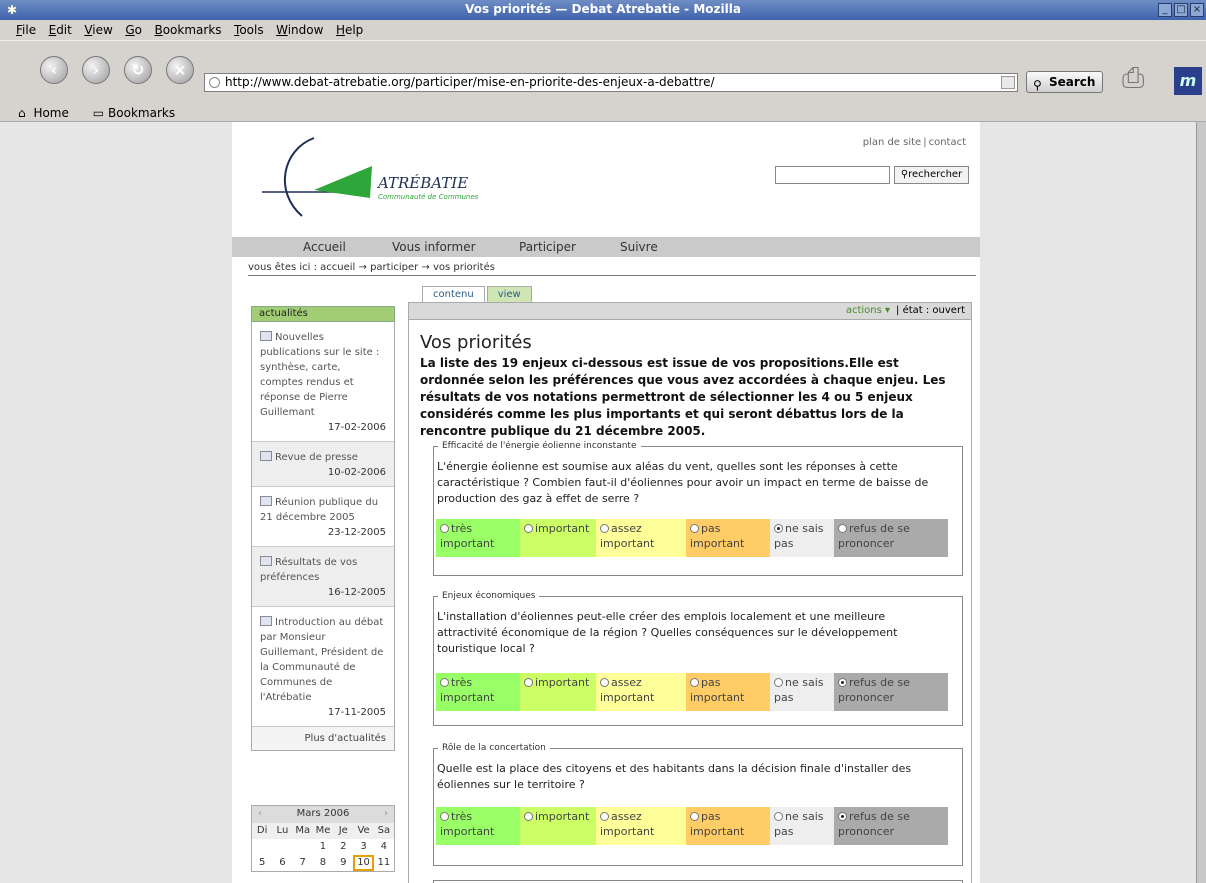 The height and width of the screenshot is (883, 1206). Describe the element at coordinates (386, 814) in the screenshot. I see `calendar-next-icon: ›` at that location.